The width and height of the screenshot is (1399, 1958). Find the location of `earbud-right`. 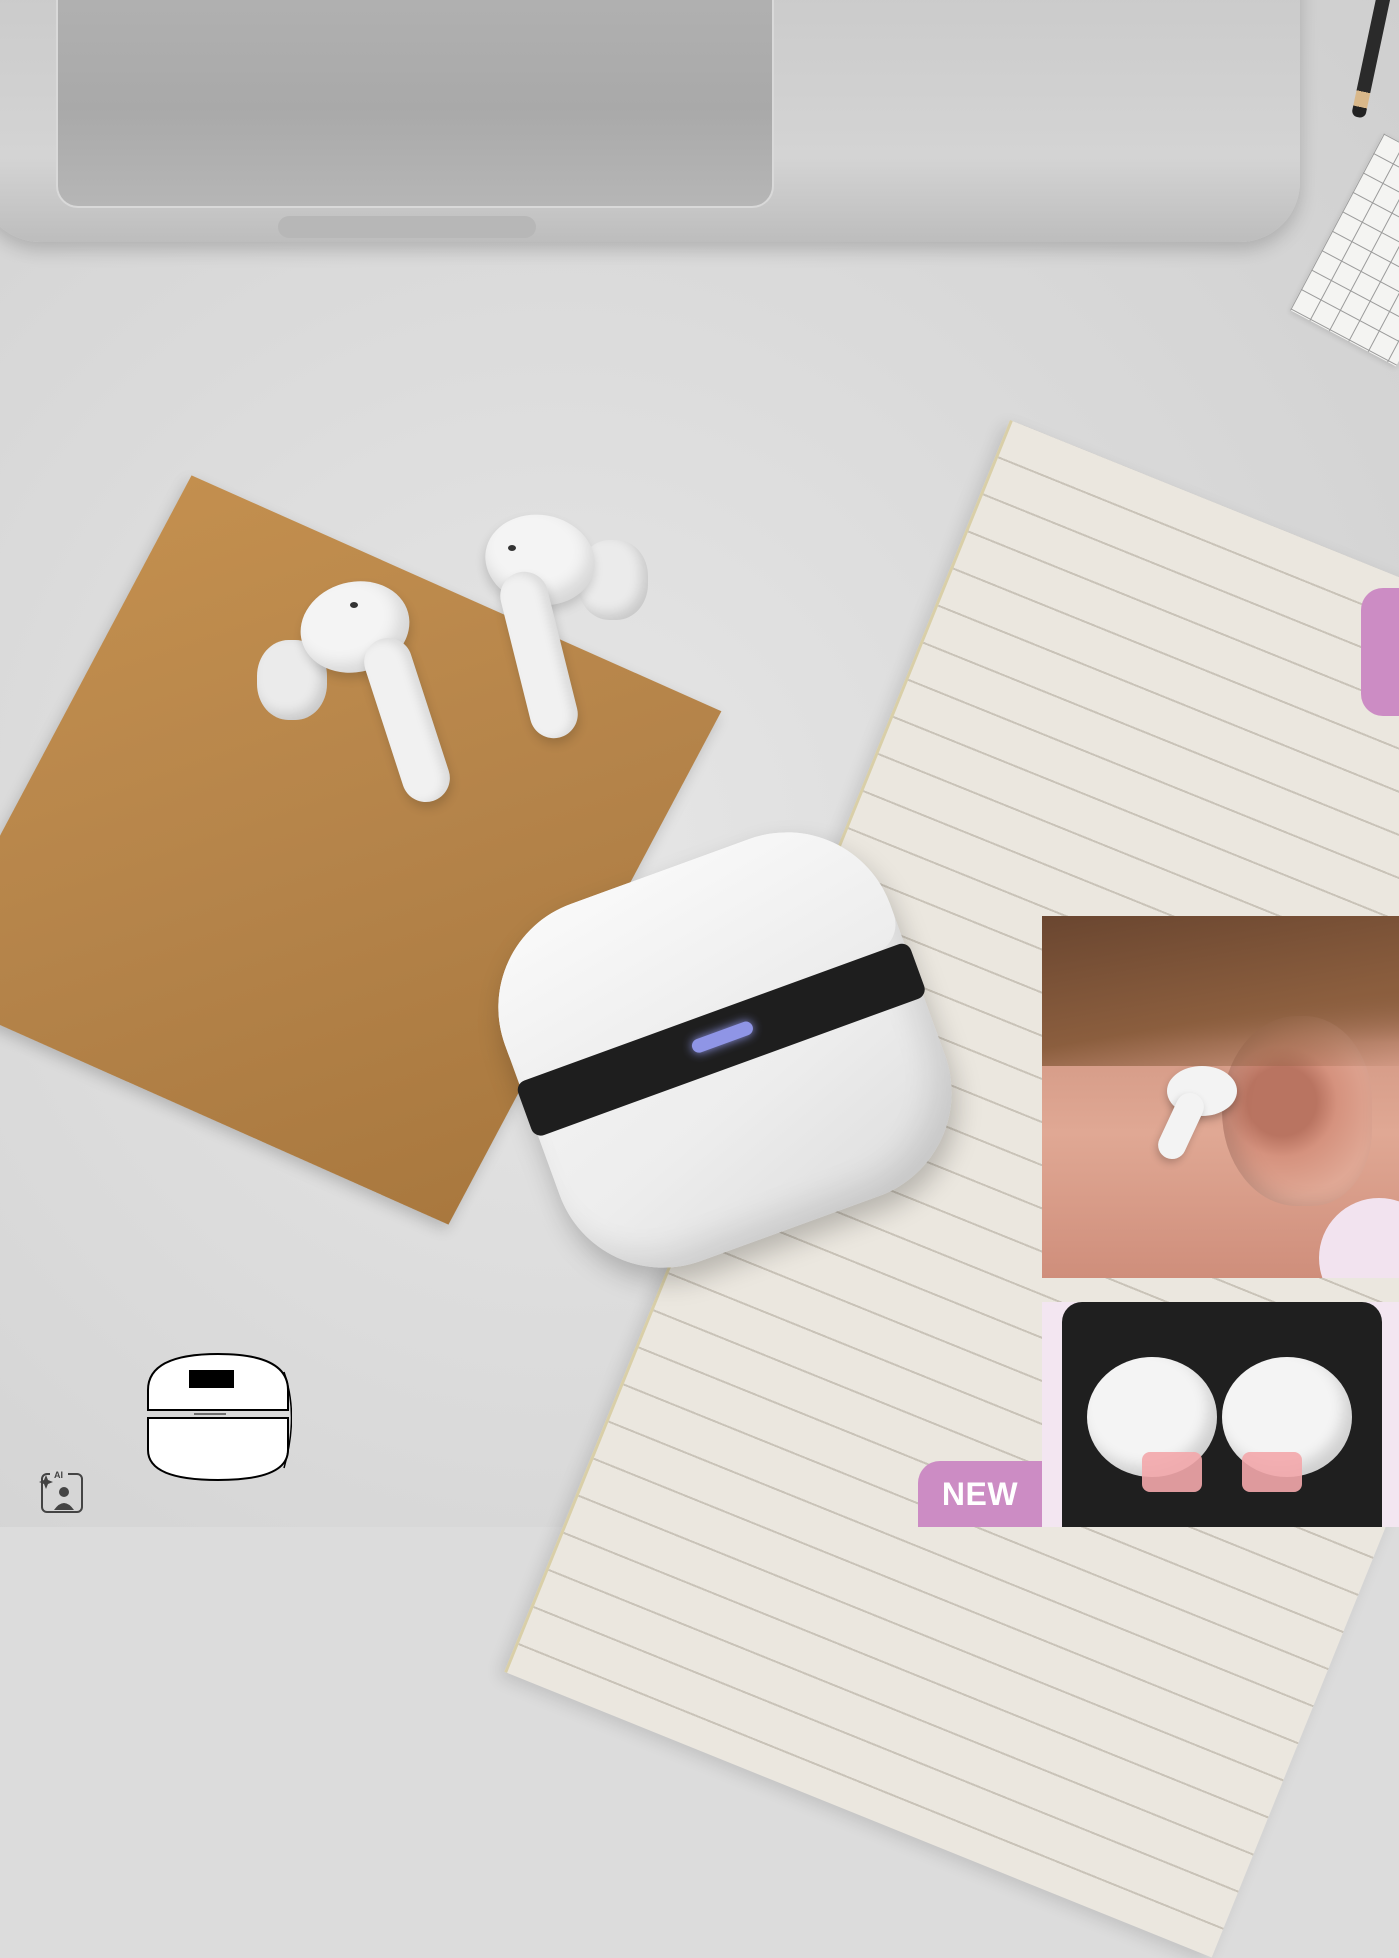

earbud-right is located at coordinates (569, 625).